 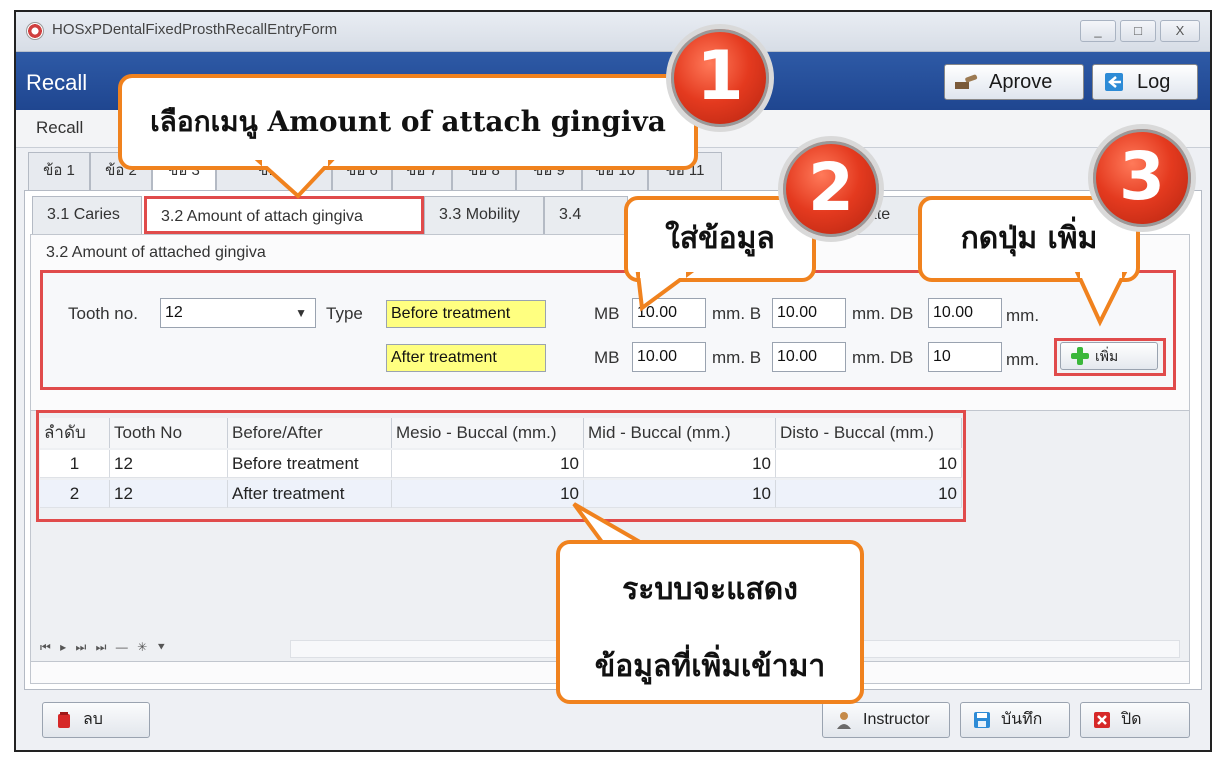 What do you see at coordinates (174, 312) in the screenshot?
I see `tooth-no-value: 12` at bounding box center [174, 312].